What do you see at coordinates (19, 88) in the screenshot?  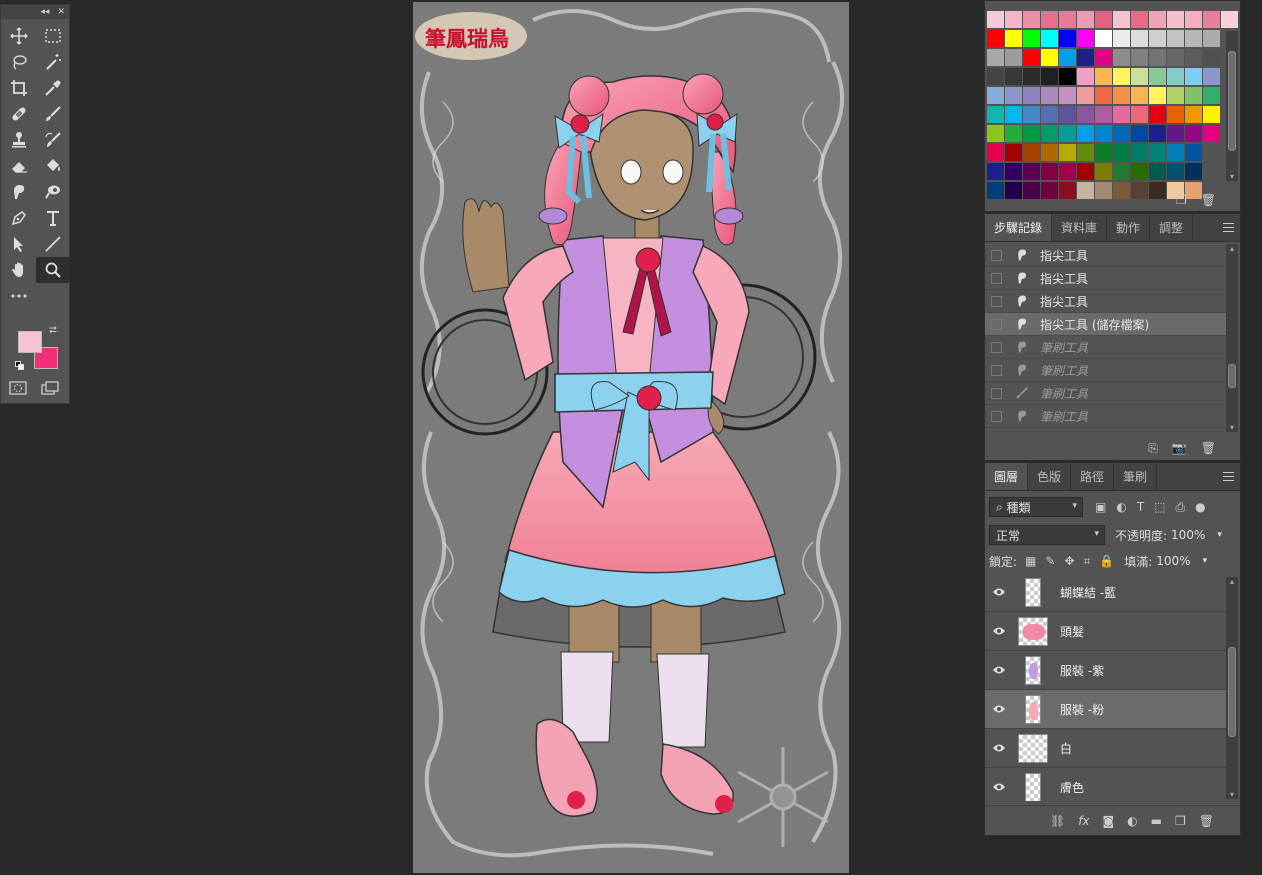 I see `crop-tool` at bounding box center [19, 88].